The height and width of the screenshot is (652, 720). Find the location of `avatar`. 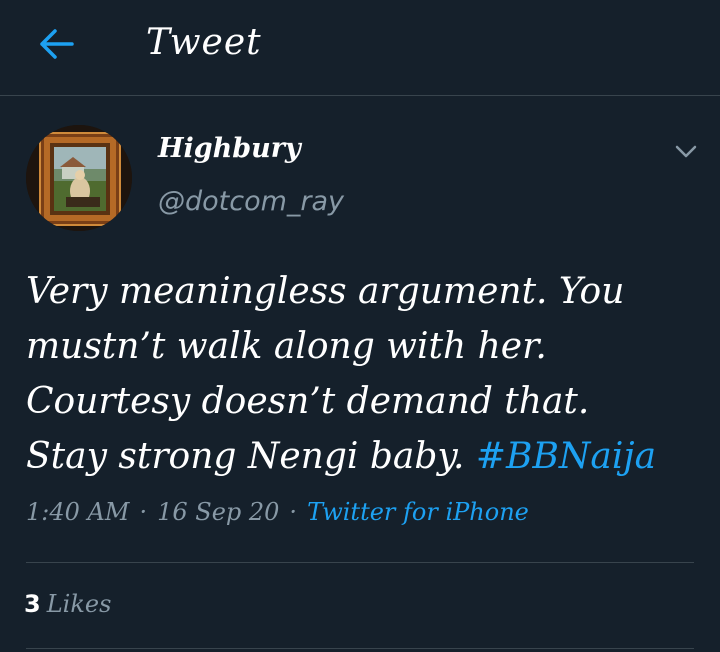

avatar is located at coordinates (79, 178).